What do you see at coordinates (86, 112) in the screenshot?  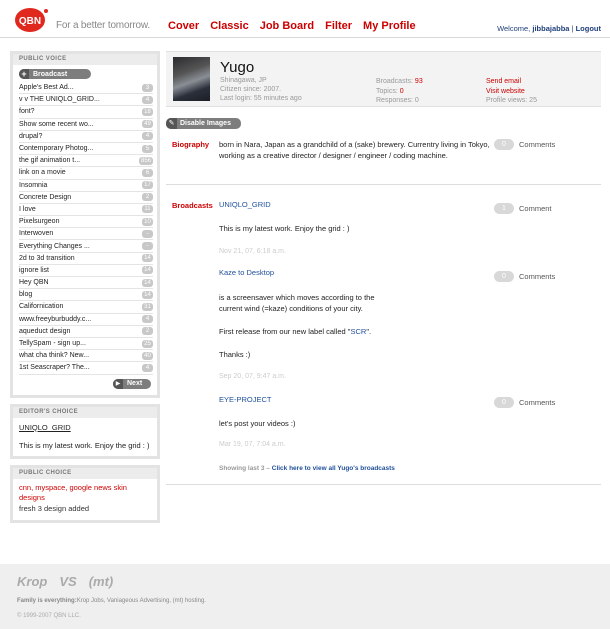 I see `list-item: font? 18` at bounding box center [86, 112].